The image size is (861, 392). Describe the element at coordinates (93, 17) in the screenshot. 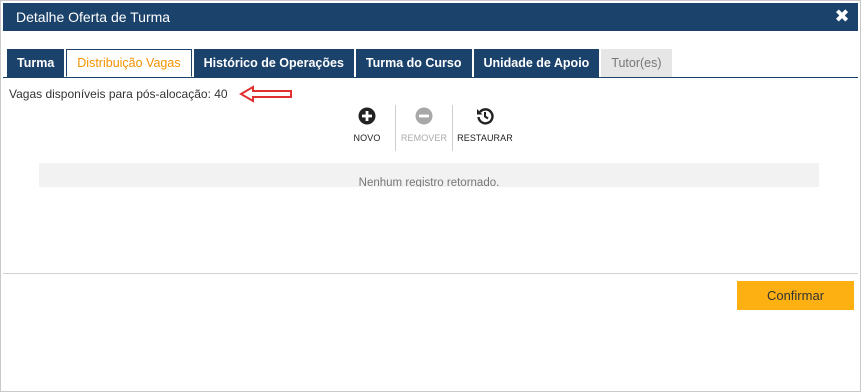

I see `dialog-title: Detalhe Oferta de Turma` at that location.